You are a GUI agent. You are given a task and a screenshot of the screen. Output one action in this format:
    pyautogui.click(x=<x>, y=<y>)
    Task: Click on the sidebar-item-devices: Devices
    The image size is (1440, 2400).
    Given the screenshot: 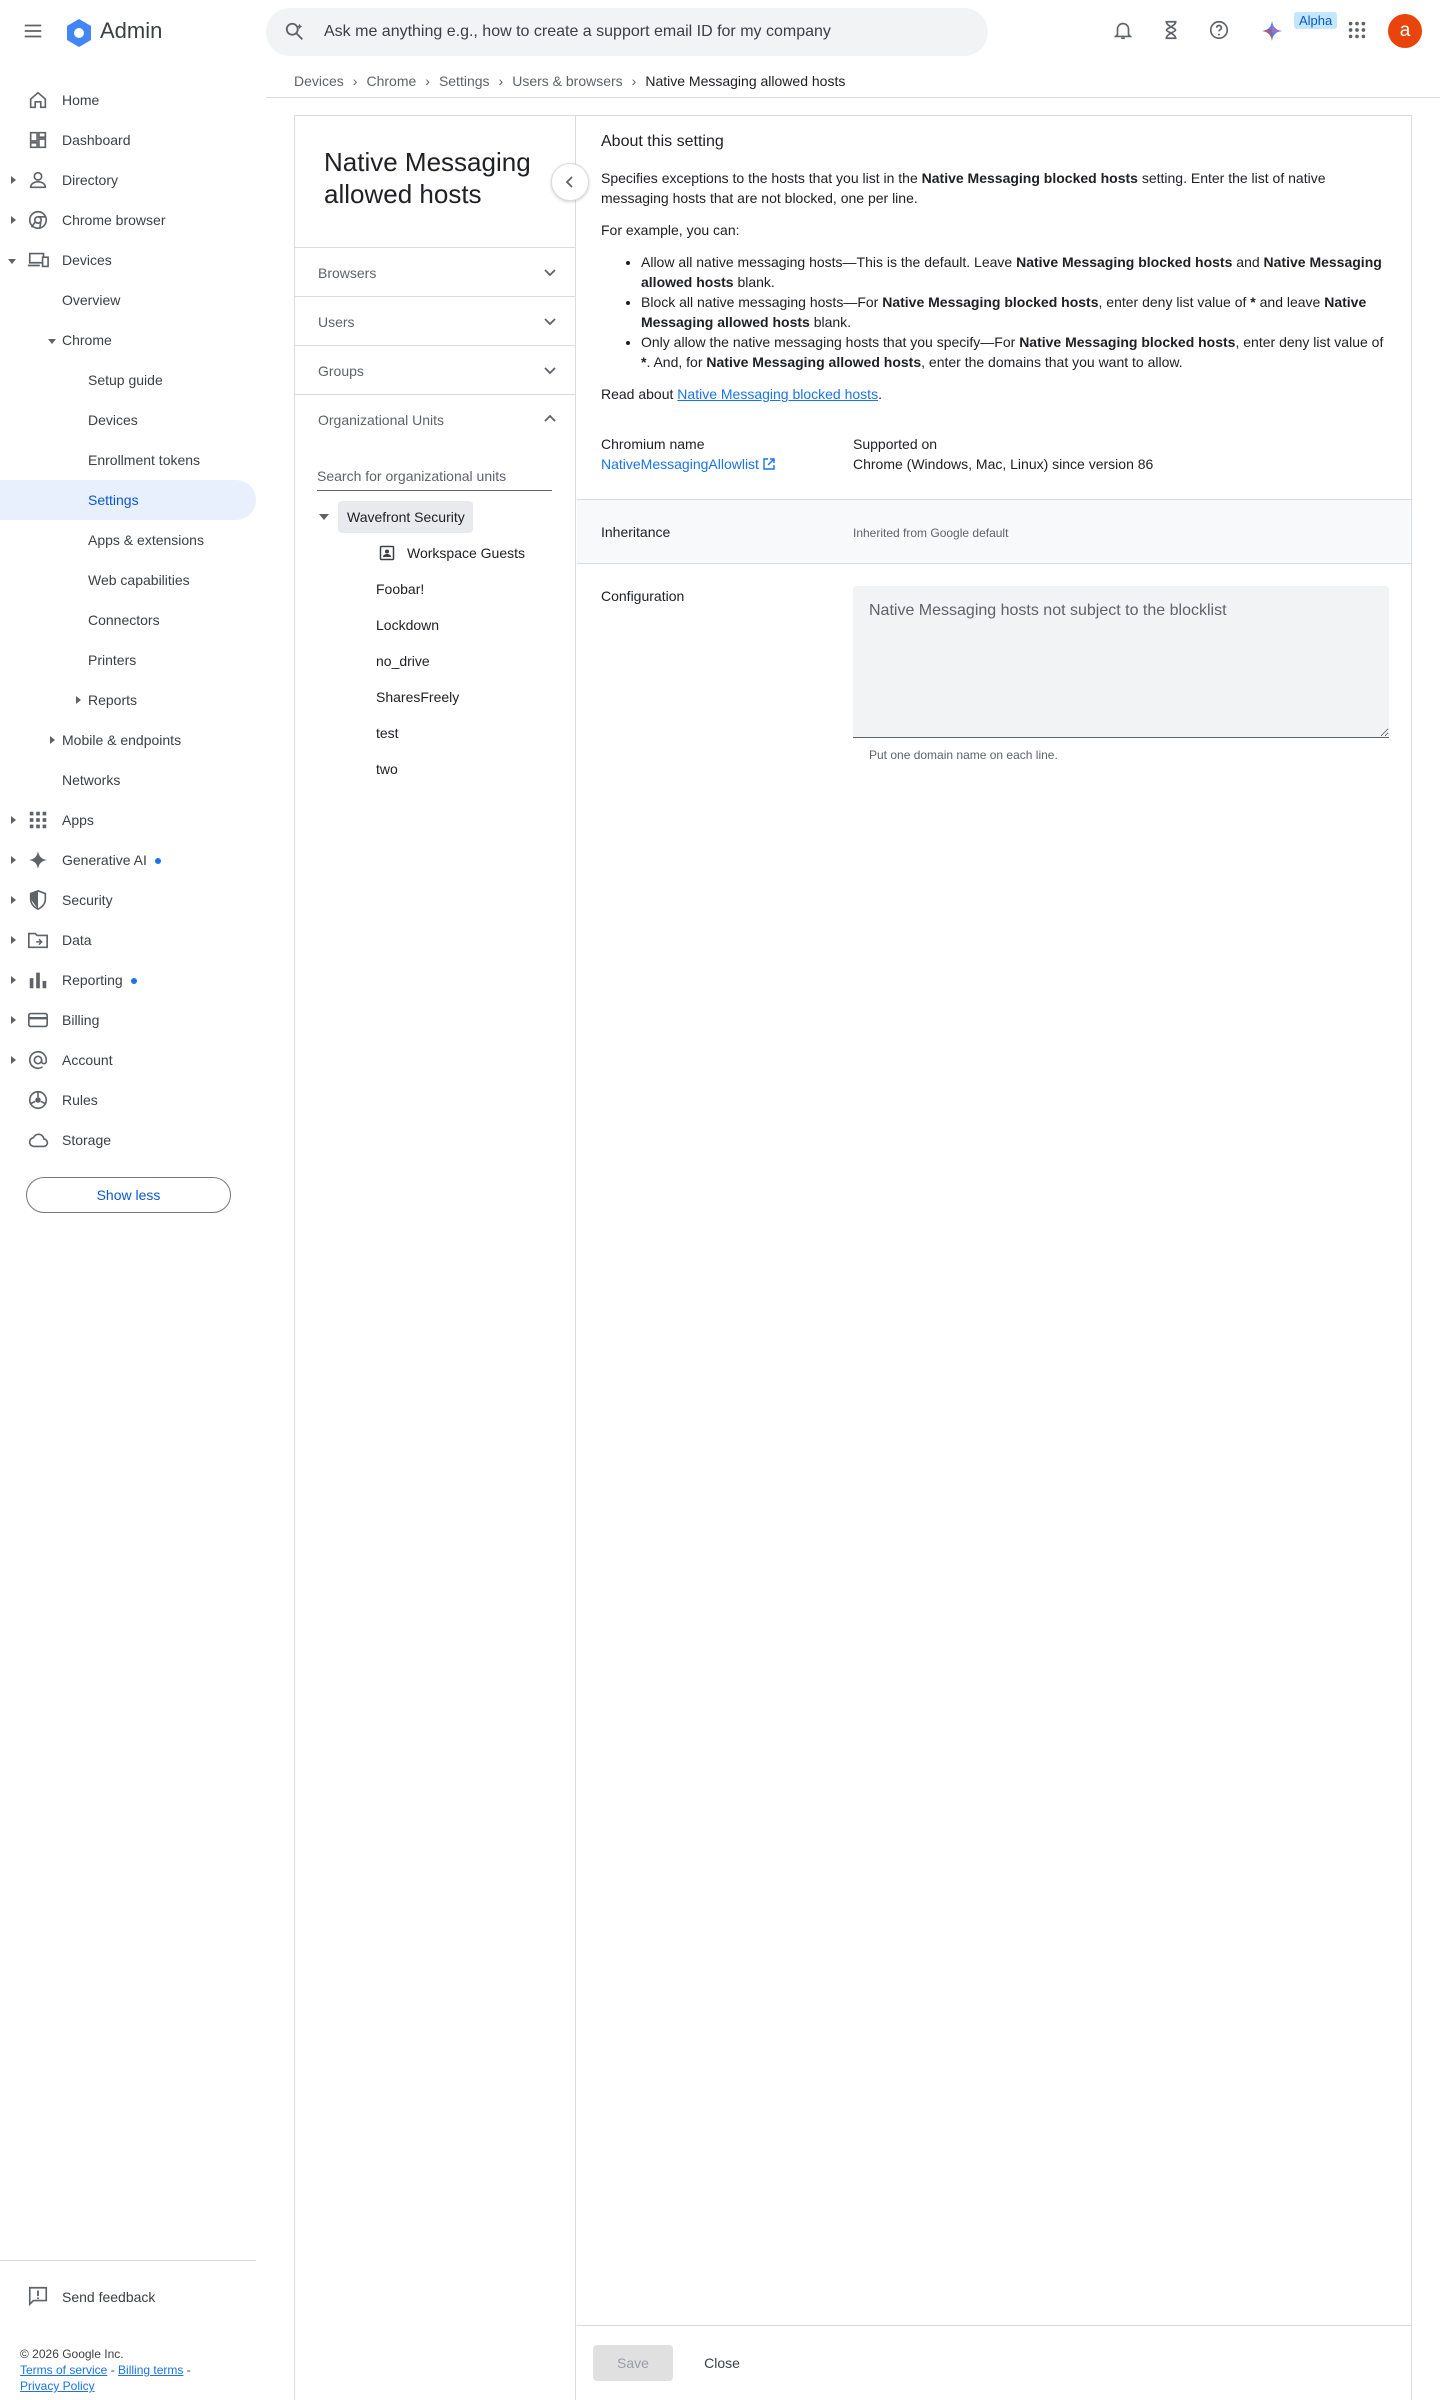 What is the action you would take?
    pyautogui.click(x=128, y=260)
    